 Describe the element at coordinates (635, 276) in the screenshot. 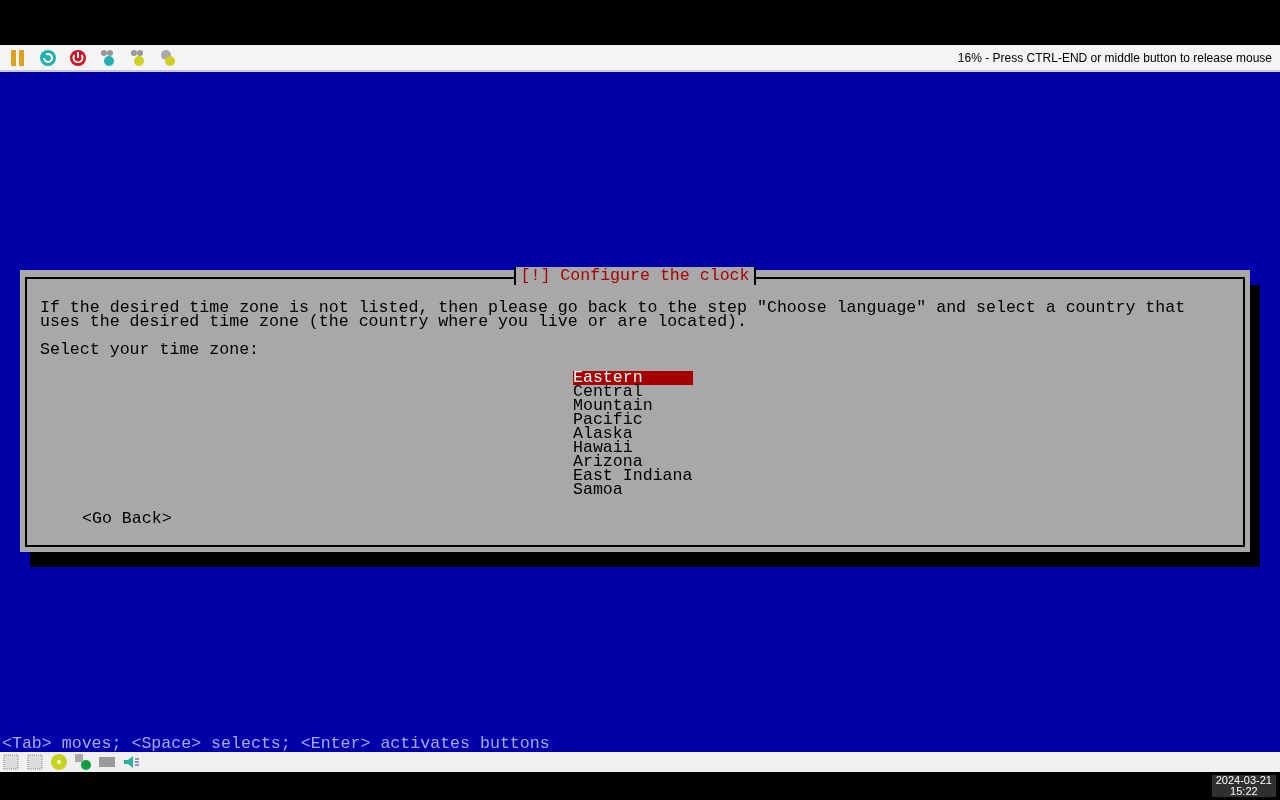

I see `dialog-title: [!] Configure the clock` at that location.